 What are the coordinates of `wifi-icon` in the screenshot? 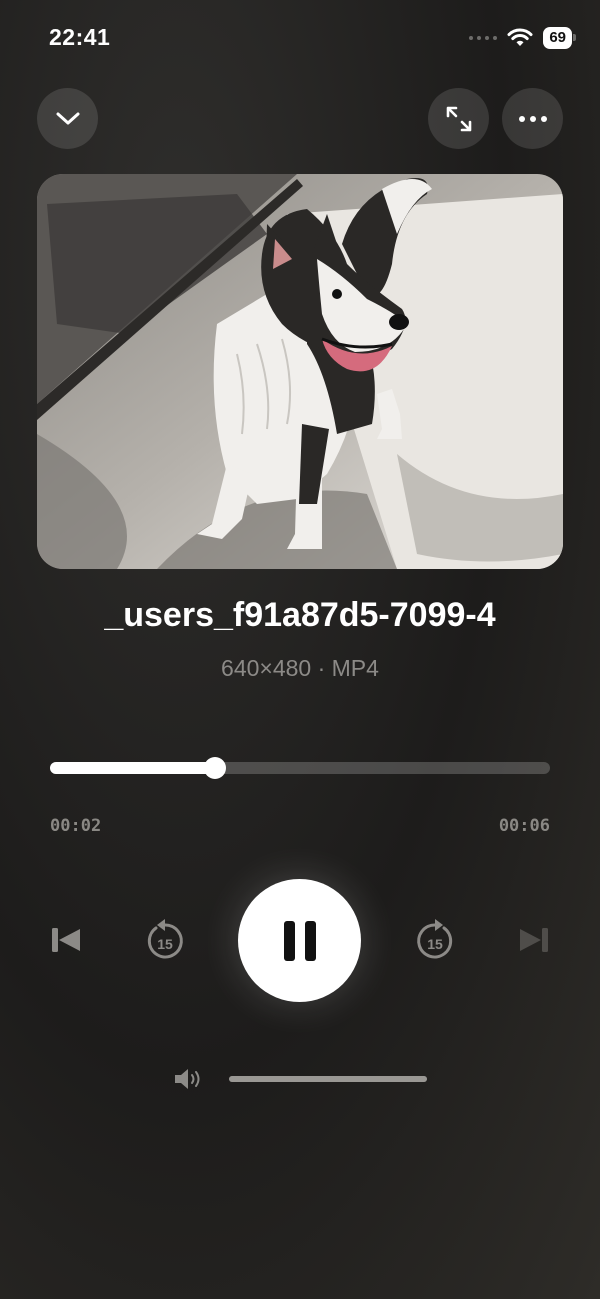 It's located at (520, 37).